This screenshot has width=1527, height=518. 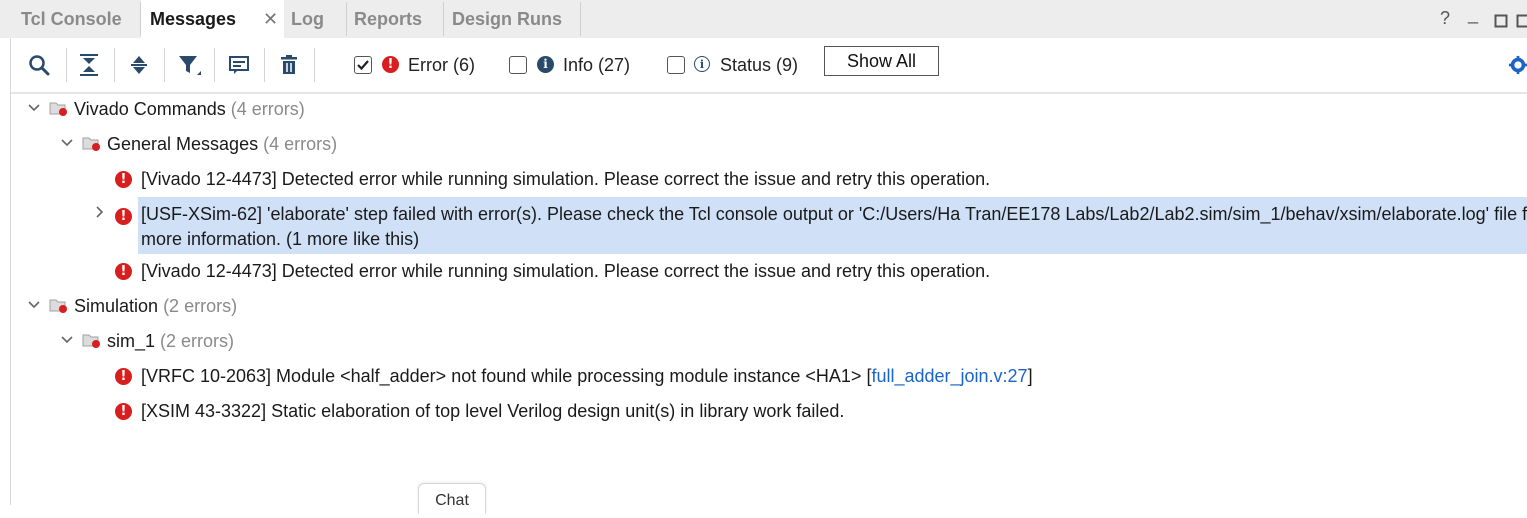 I want to click on tab-tcl-console: Tcl Console, so click(x=70, y=19).